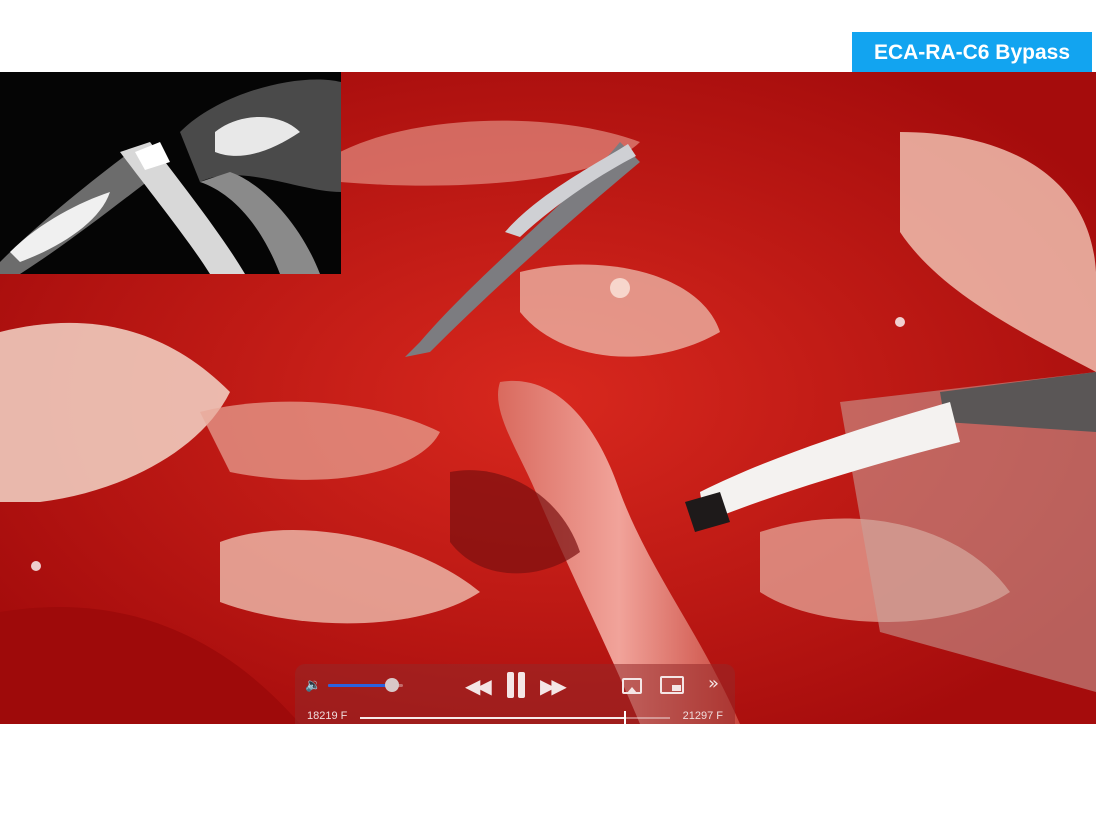 The height and width of the screenshot is (820, 1096). What do you see at coordinates (553, 686) in the screenshot?
I see `fast-forward-icon: ▶▶` at bounding box center [553, 686].